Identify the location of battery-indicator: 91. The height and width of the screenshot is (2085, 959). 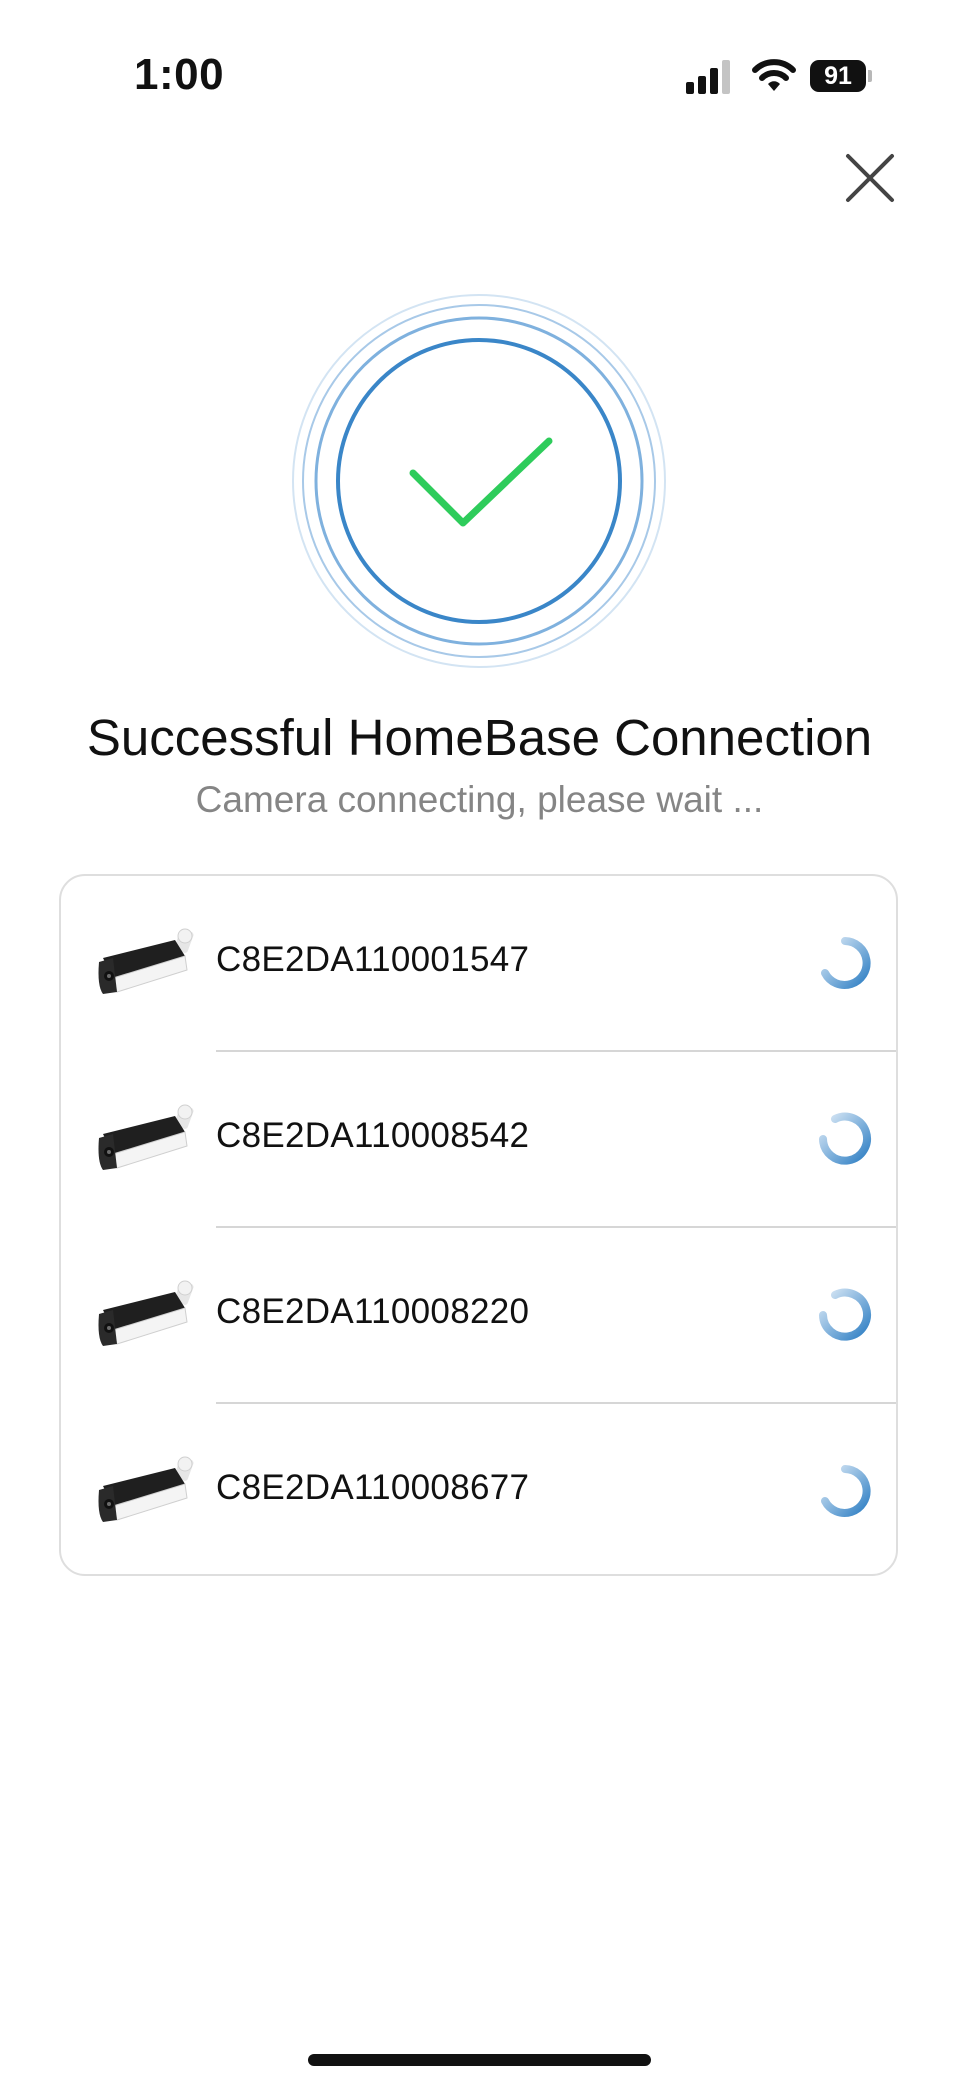
(838, 76).